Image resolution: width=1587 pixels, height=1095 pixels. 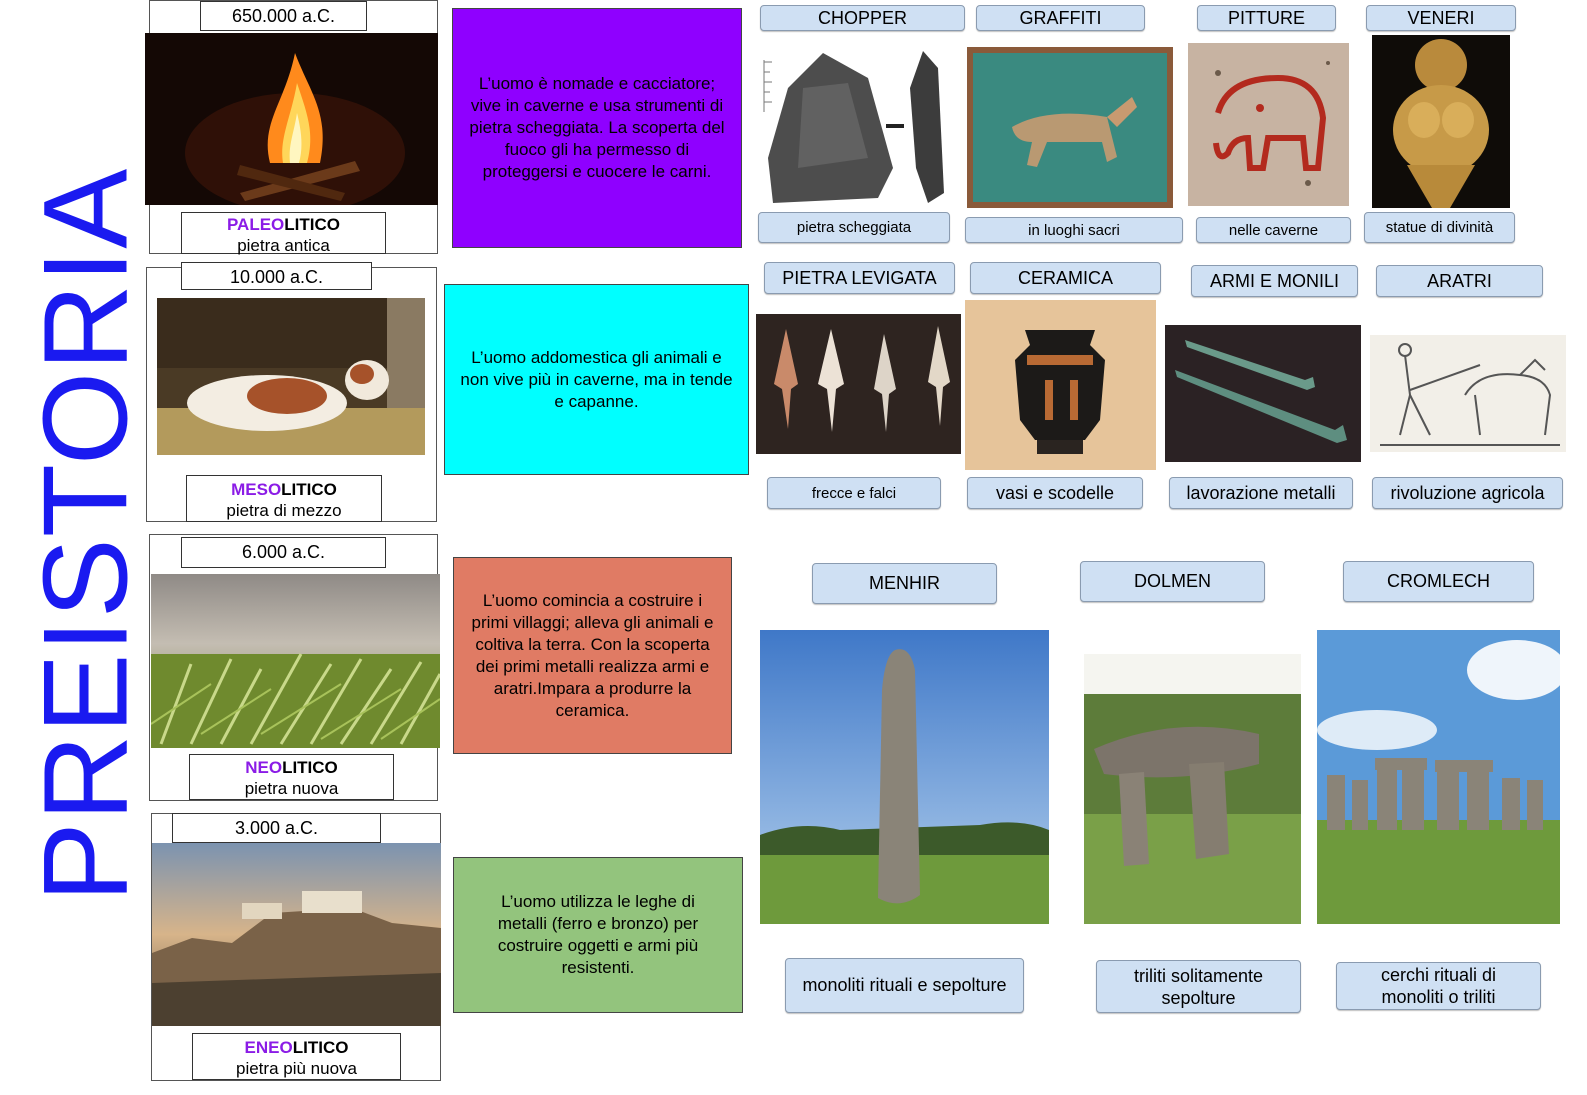 I want to click on eneolitico-label: ENEOLITICO pietra più nuova, so click(x=296, y=1056).